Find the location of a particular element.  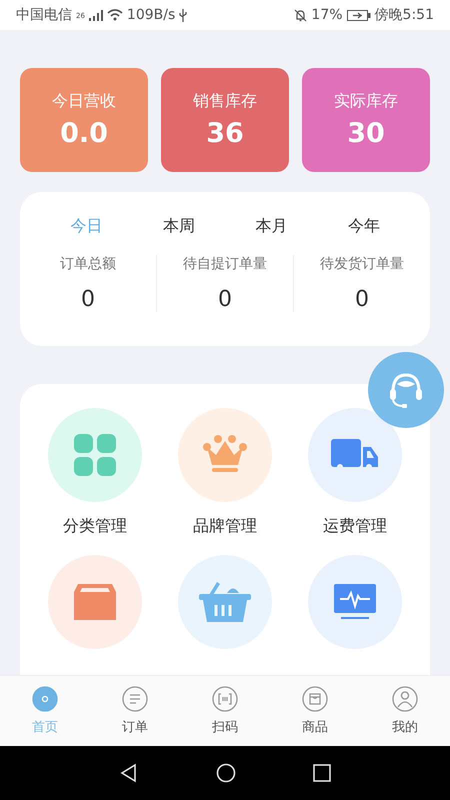

bag-icon is located at coordinates (315, 699).